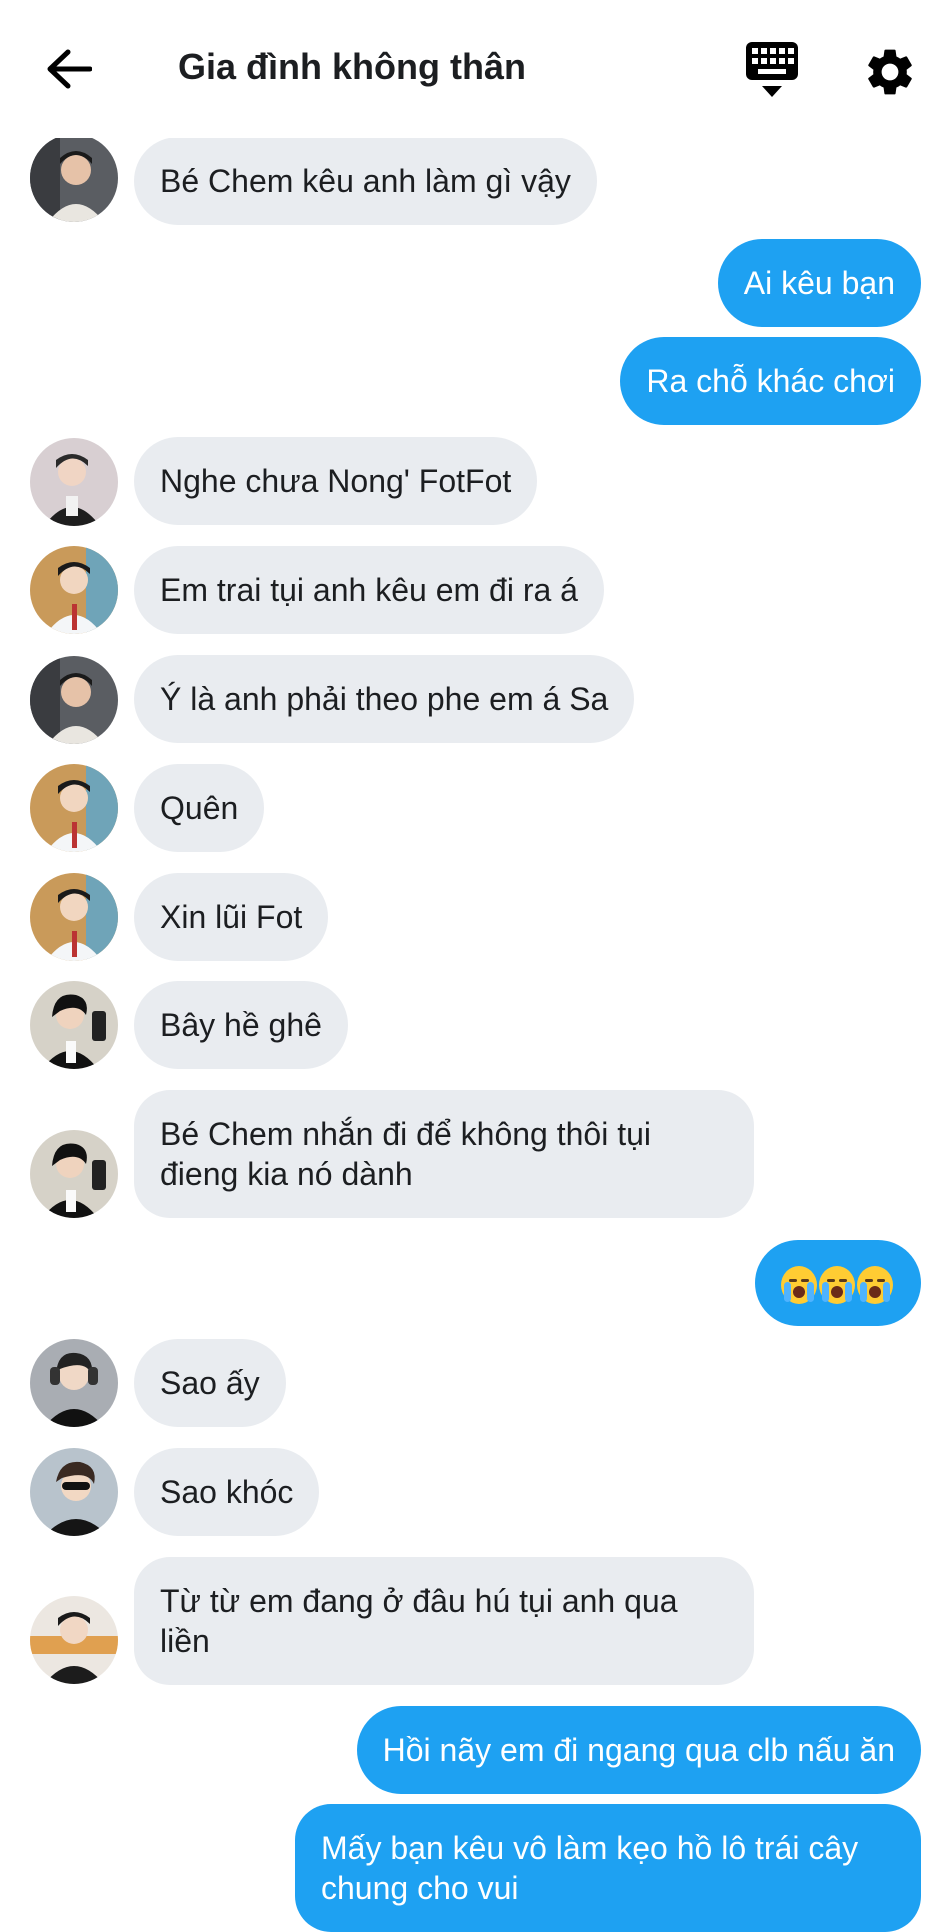  I want to click on message-bubble: Sao khóc, so click(227, 1492).